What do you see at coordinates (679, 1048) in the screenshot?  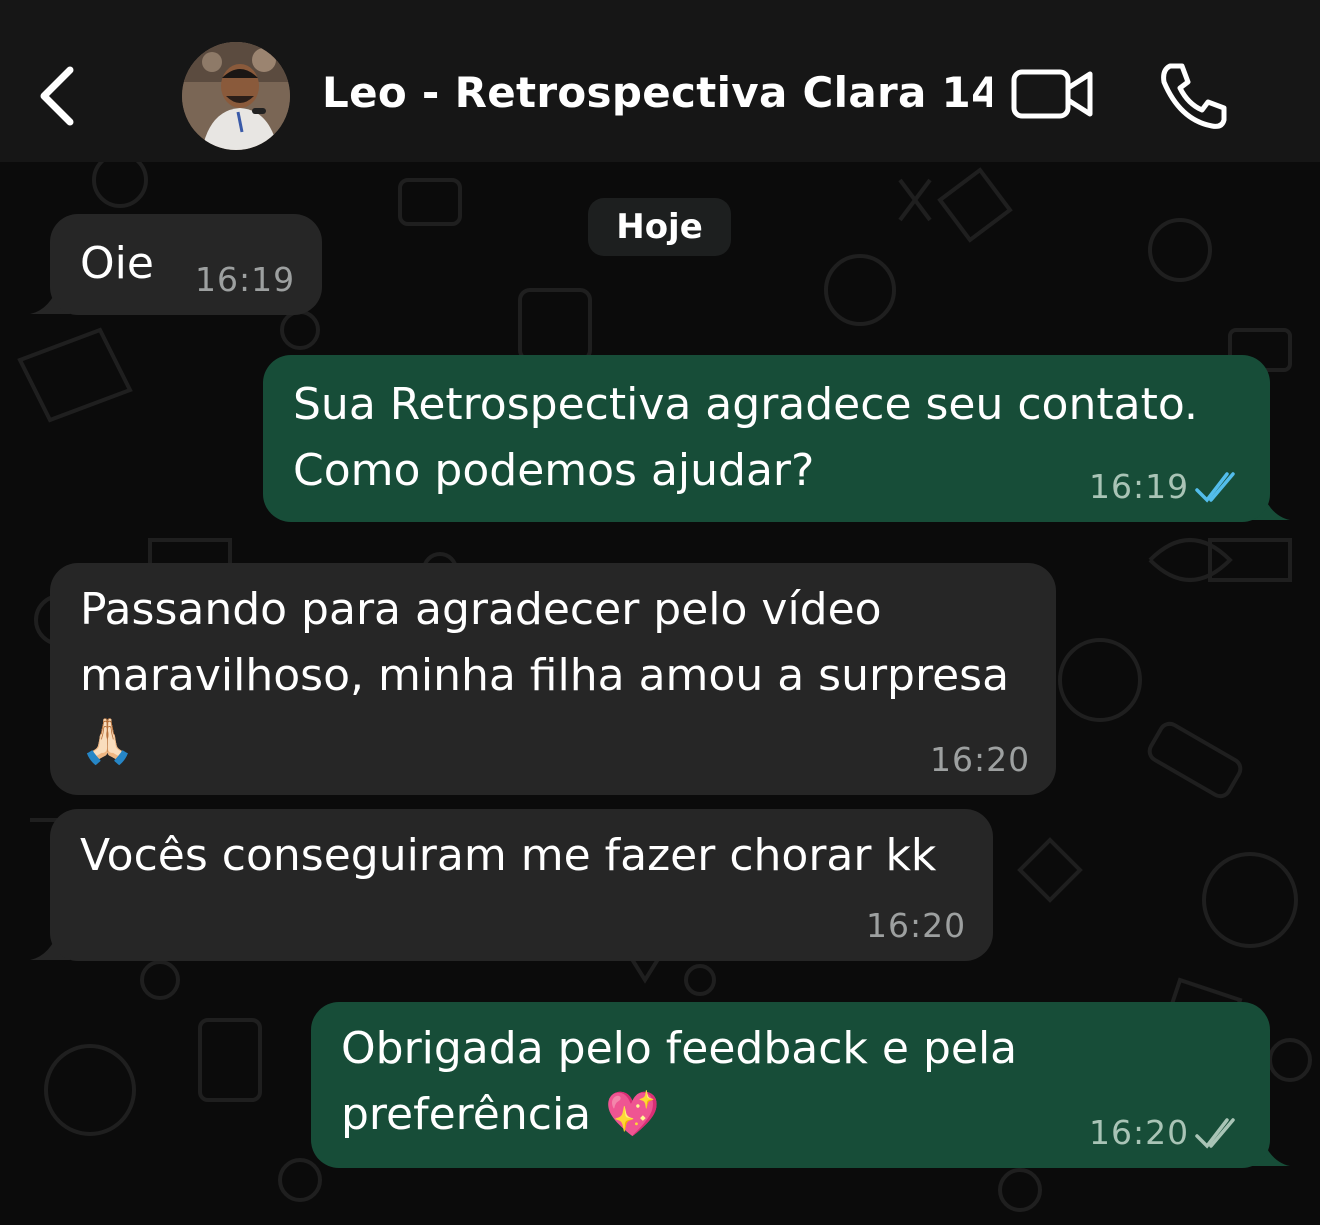 I see `message-line: Obrigada pelo feedback e pela` at bounding box center [679, 1048].